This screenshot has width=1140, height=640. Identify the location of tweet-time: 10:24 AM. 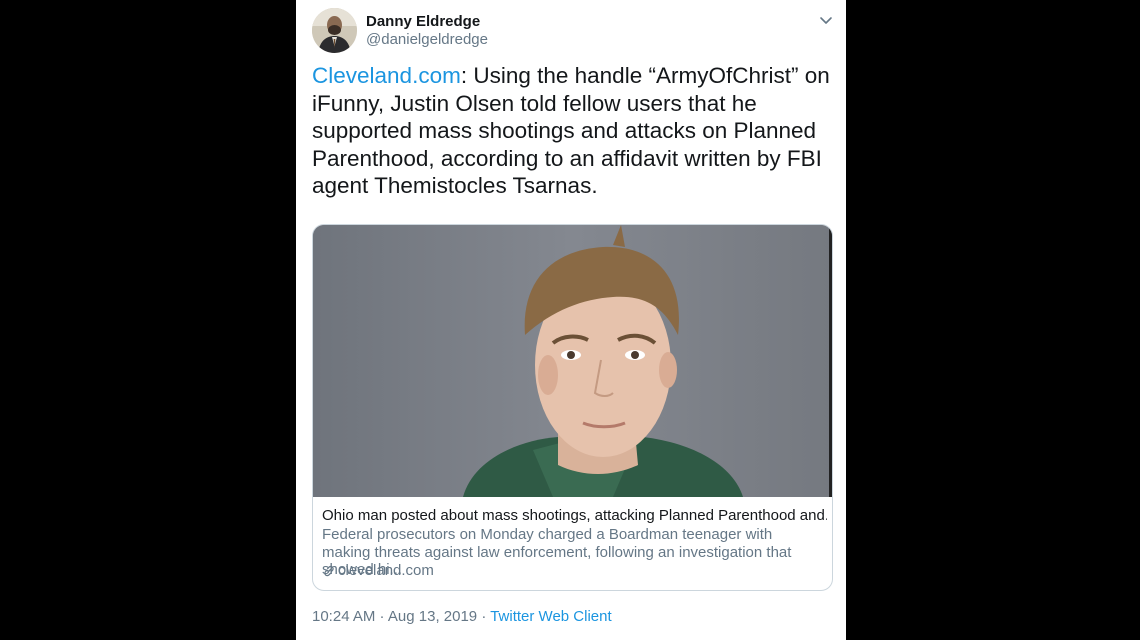
(343, 616).